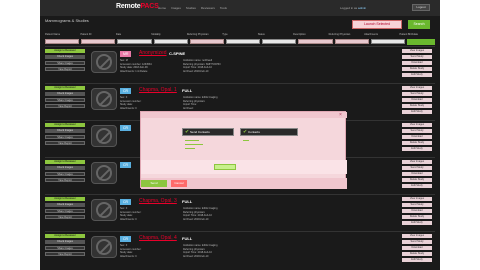 This screenshot has height=270, width=480. Describe the element at coordinates (421, 42) in the screenshot. I see `filter-search-button` at that location.